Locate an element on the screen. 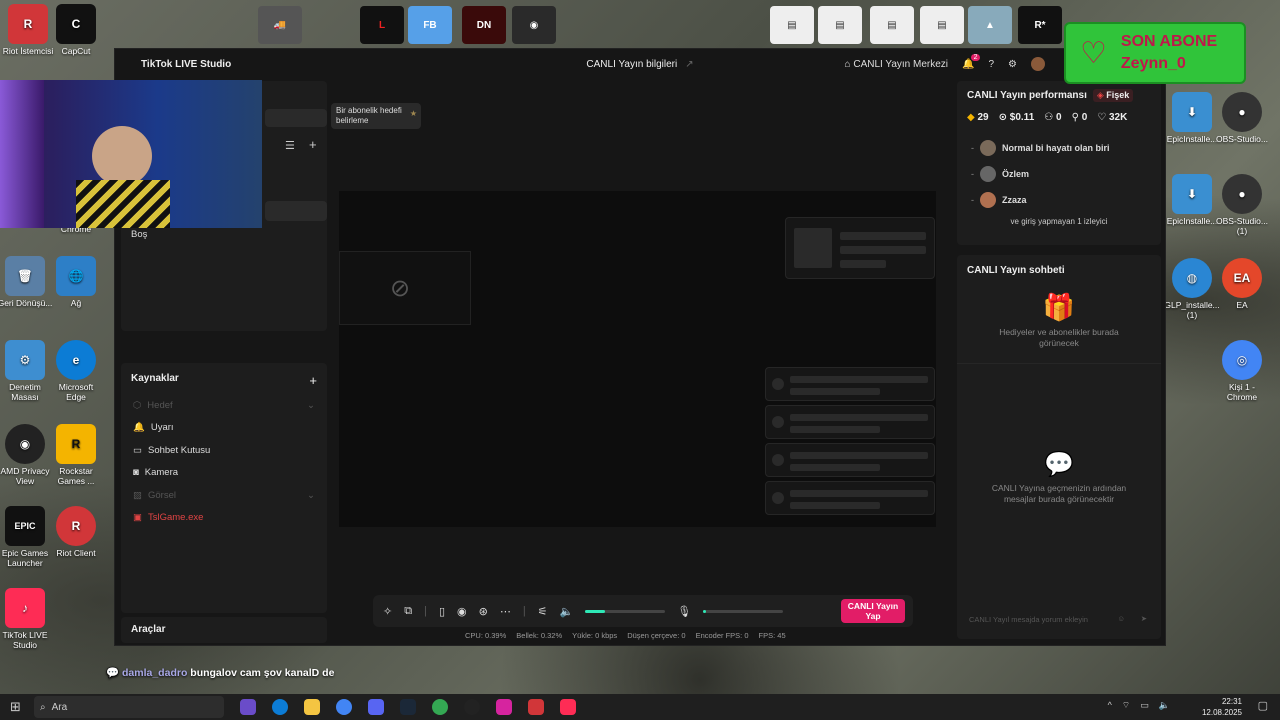  game-icon: FB is located at coordinates (430, 25).